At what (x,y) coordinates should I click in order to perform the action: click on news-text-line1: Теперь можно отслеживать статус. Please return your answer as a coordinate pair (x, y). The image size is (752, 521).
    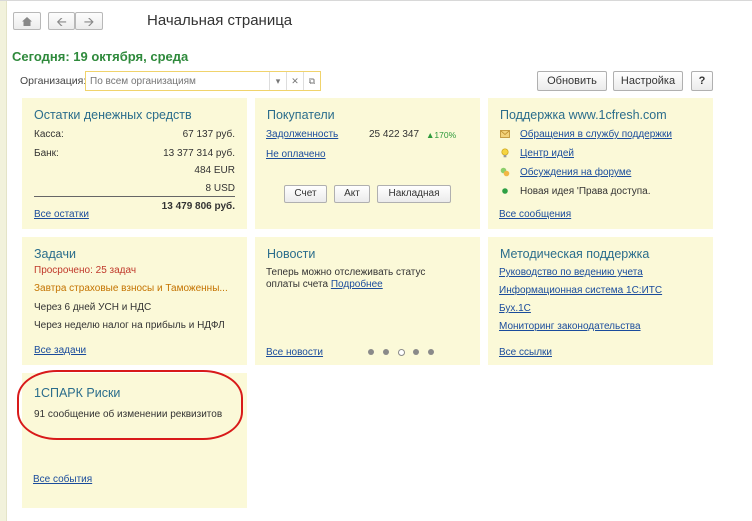
    Looking at the image, I should click on (346, 272).